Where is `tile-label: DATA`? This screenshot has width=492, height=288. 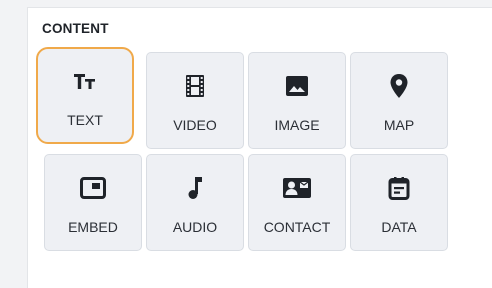
tile-label: DATA is located at coordinates (399, 227).